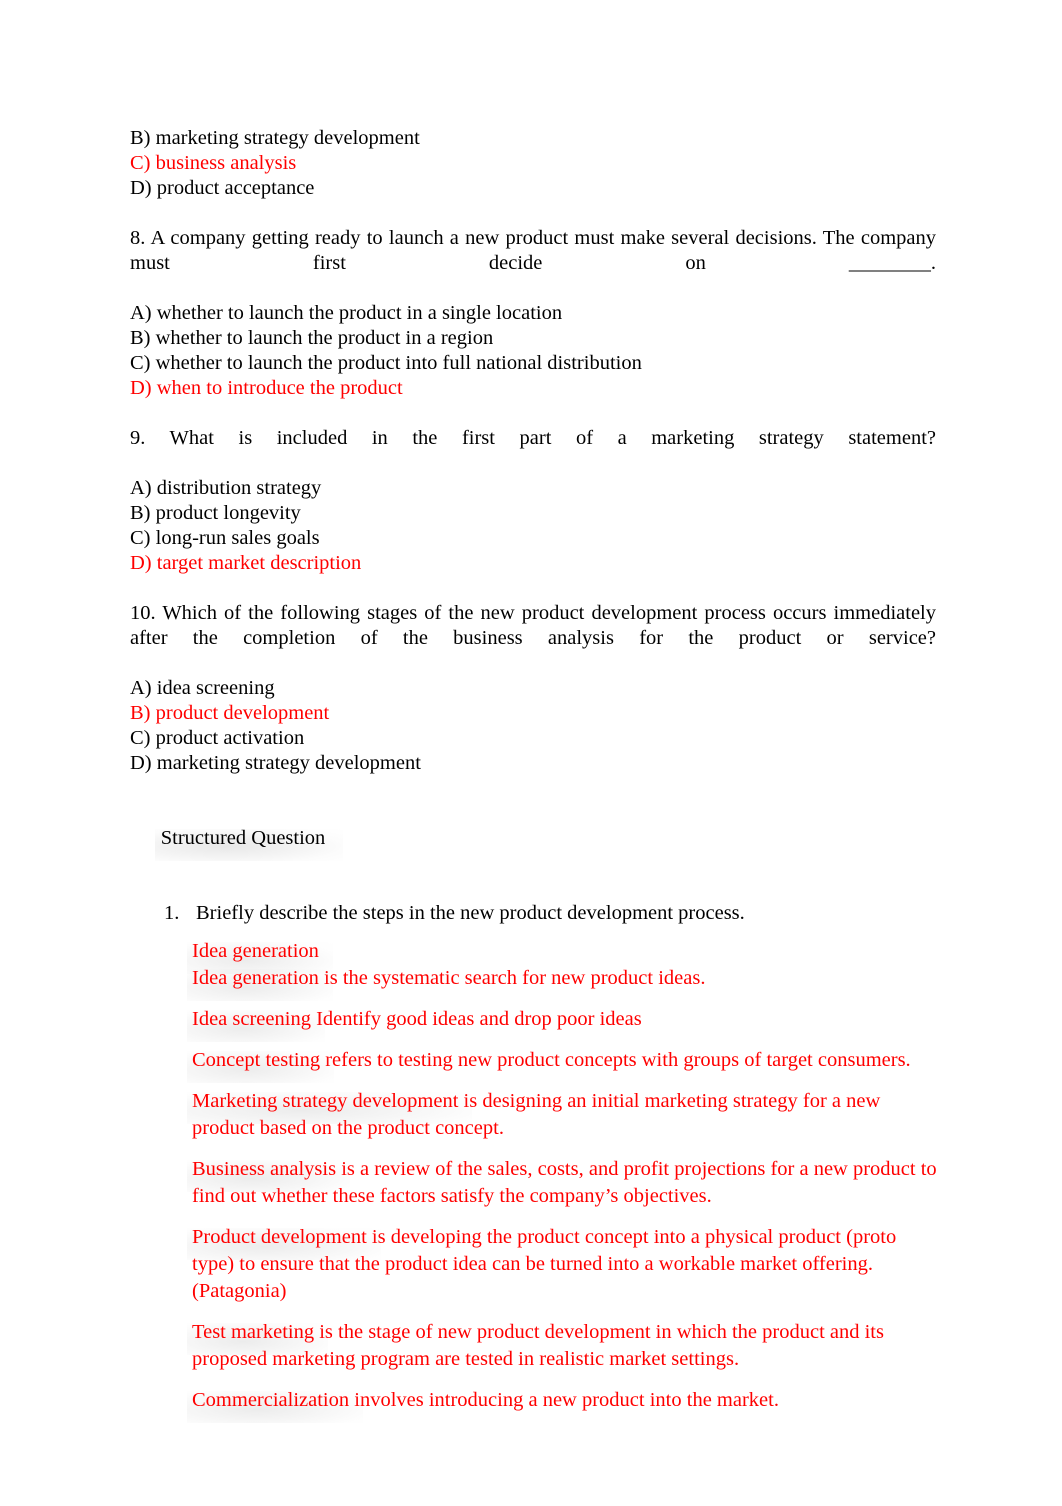 This screenshot has width=1062, height=1506. I want to click on stage-term: Commercialization, so click(275, 1405).